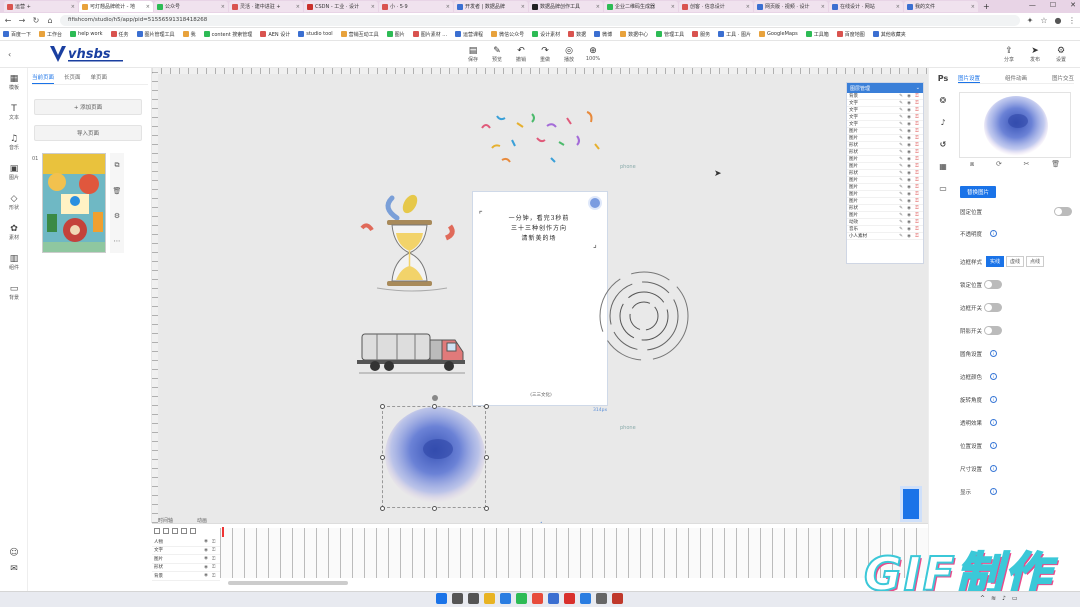  What do you see at coordinates (791, 6) in the screenshot?
I see `browser-tab: 网页版 · 视频 · 设计 ×` at bounding box center [791, 6].